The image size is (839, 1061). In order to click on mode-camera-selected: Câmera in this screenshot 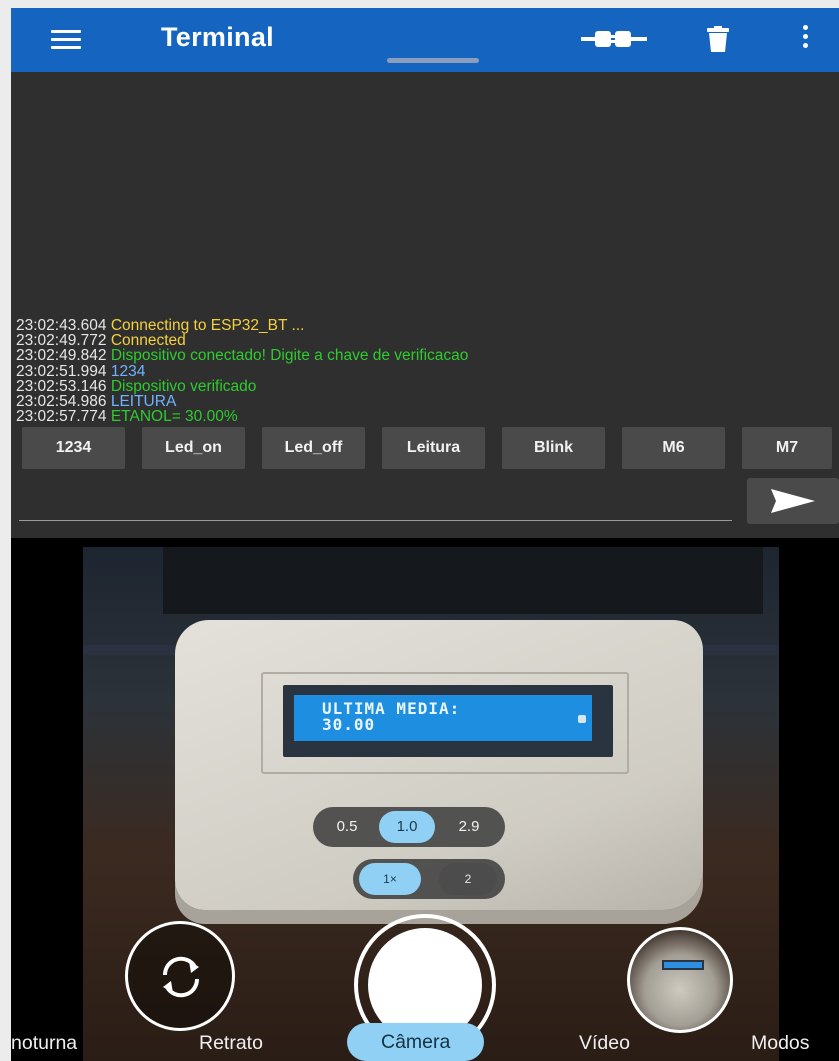, I will do `click(416, 1042)`.